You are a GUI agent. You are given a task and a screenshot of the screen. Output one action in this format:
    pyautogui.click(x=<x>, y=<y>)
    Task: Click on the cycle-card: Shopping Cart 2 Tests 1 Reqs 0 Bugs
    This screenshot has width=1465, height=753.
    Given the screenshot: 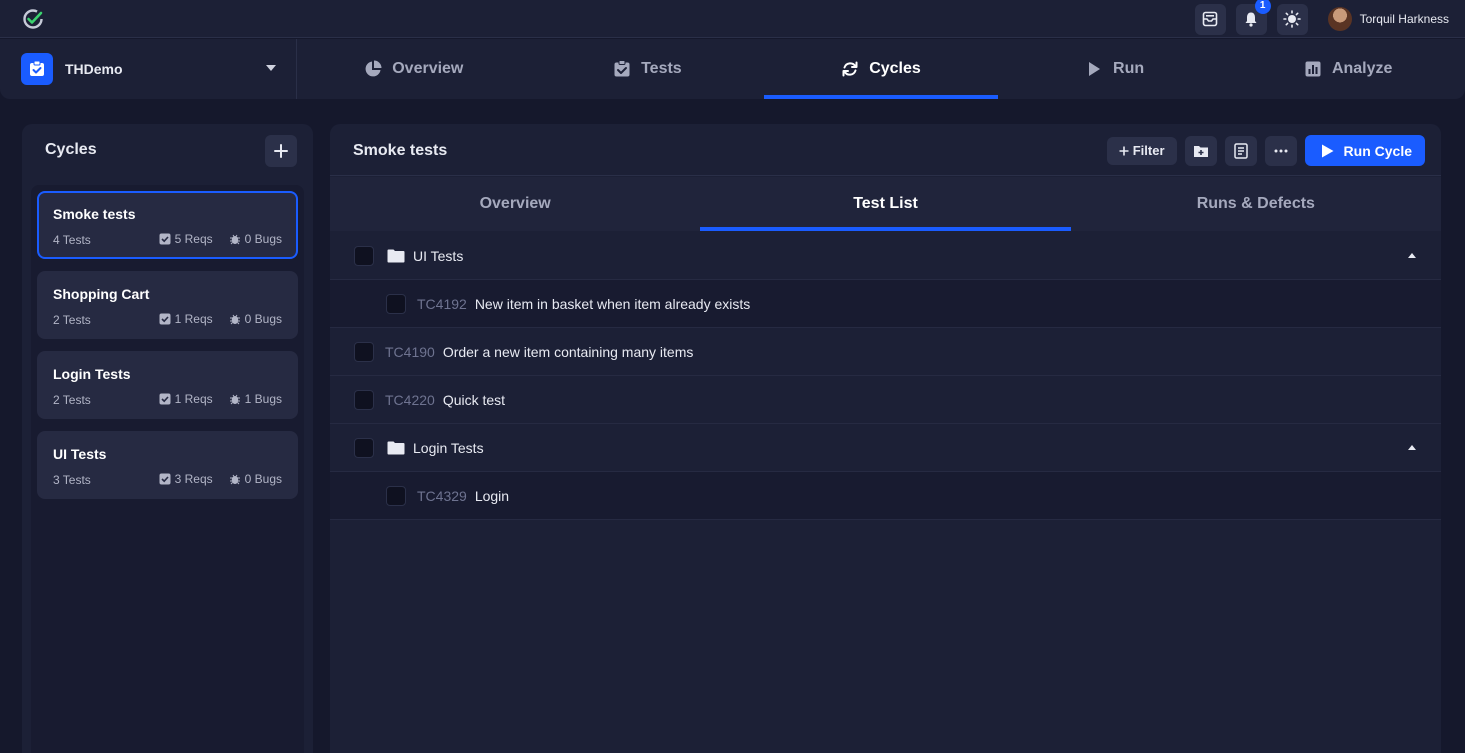 What is the action you would take?
    pyautogui.click(x=167, y=305)
    